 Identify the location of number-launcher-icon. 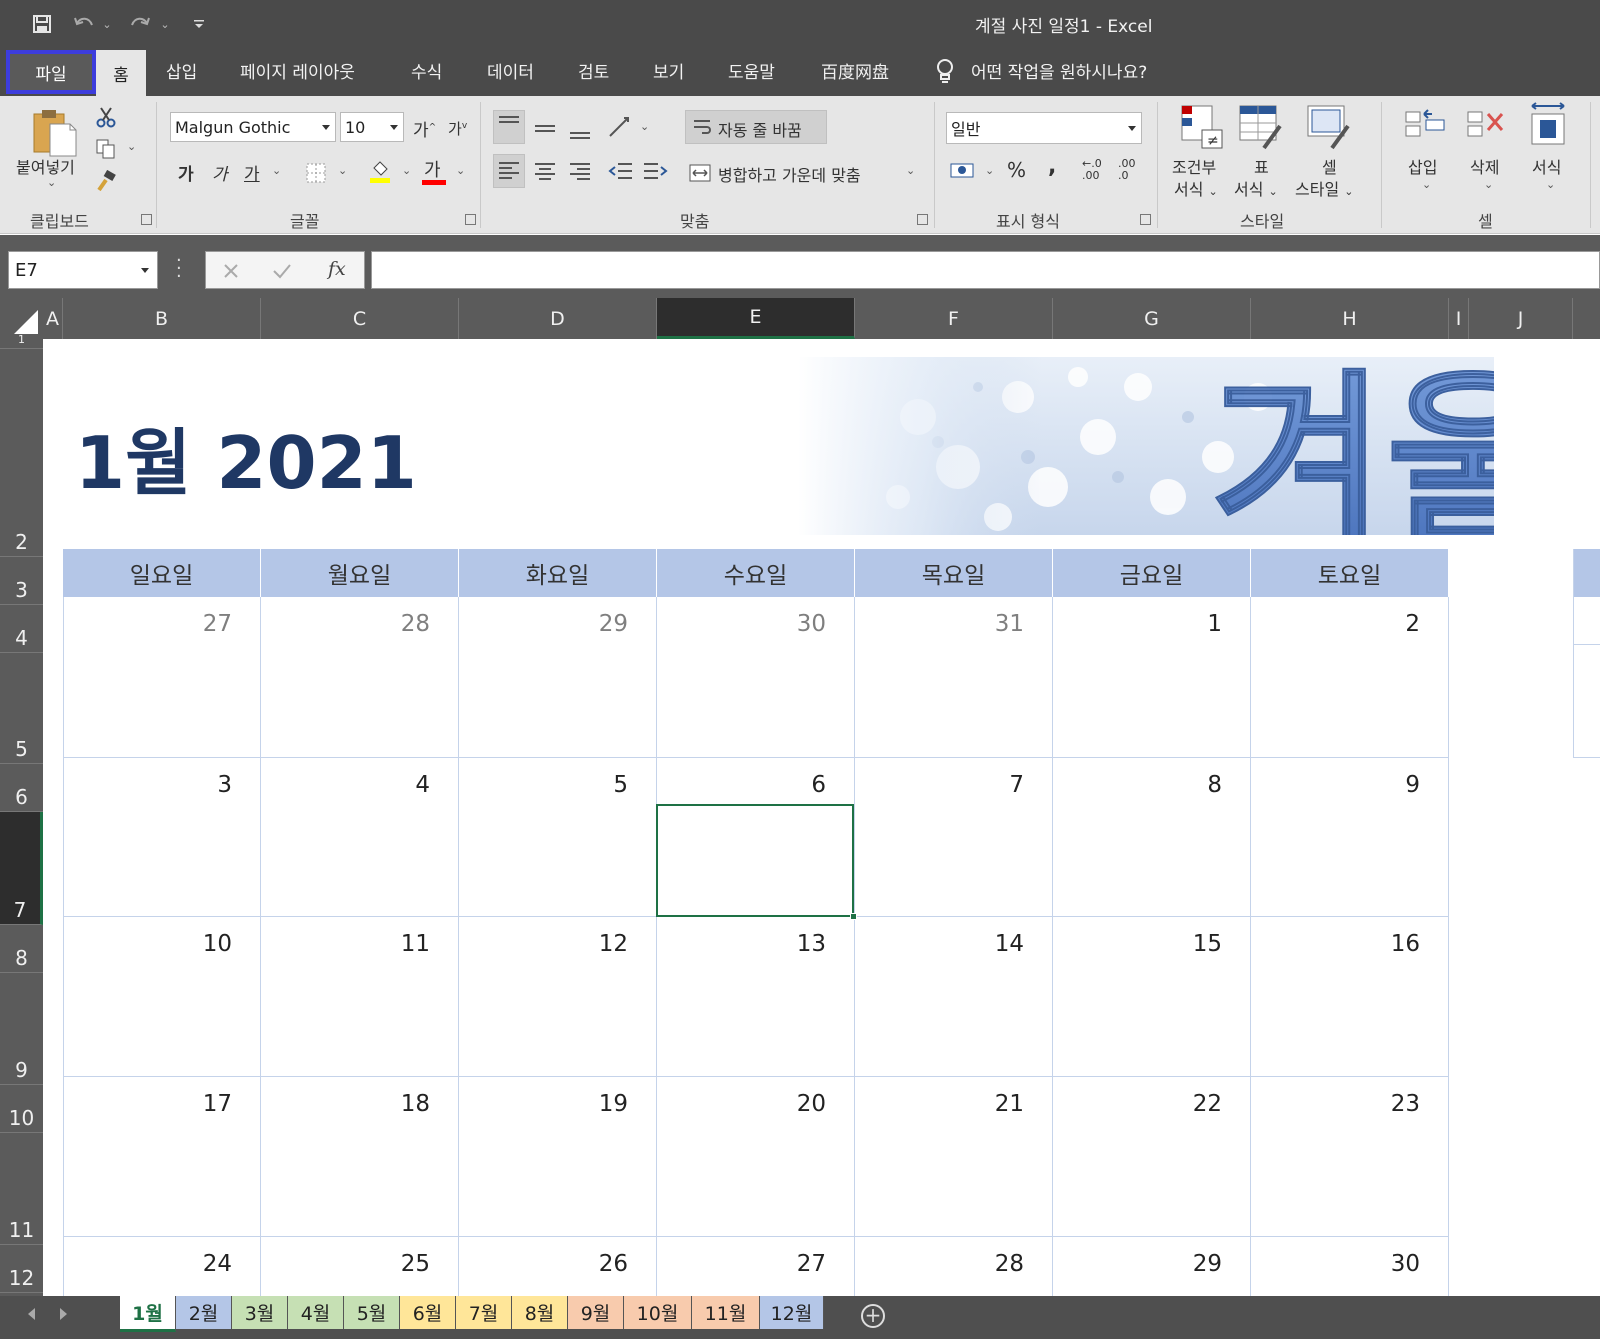
(1145, 219).